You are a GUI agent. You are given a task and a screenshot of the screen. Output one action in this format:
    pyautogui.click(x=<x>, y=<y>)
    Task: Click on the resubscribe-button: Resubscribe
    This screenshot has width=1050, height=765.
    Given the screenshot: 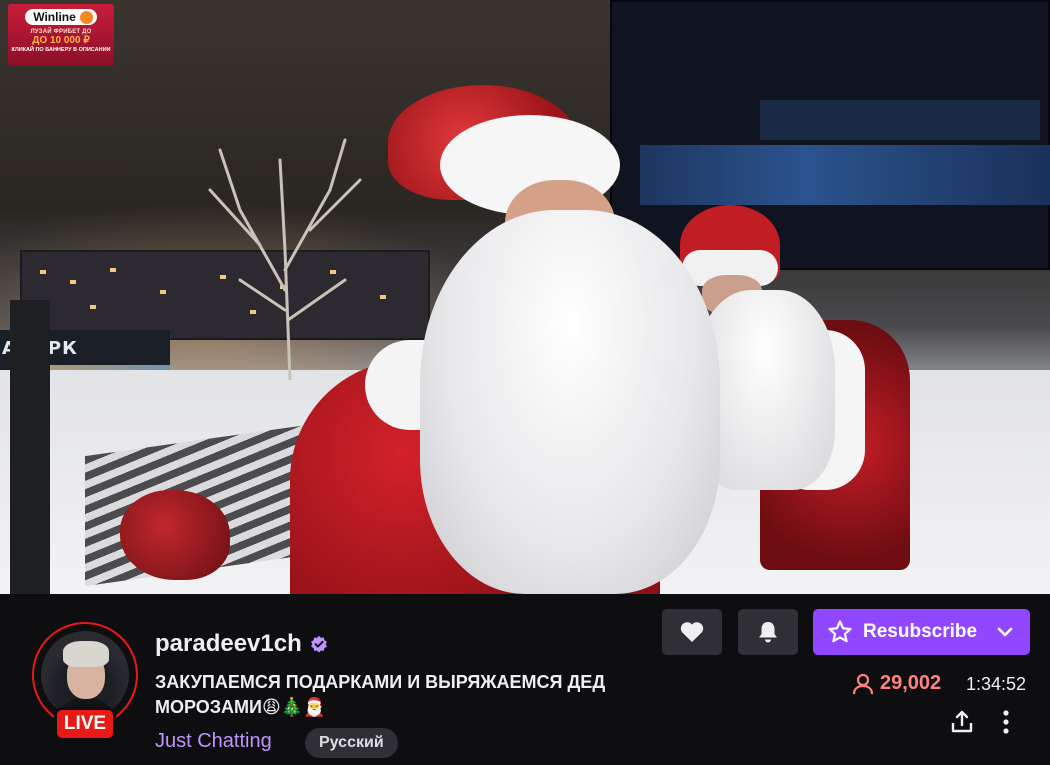 What is the action you would take?
    pyautogui.click(x=921, y=632)
    